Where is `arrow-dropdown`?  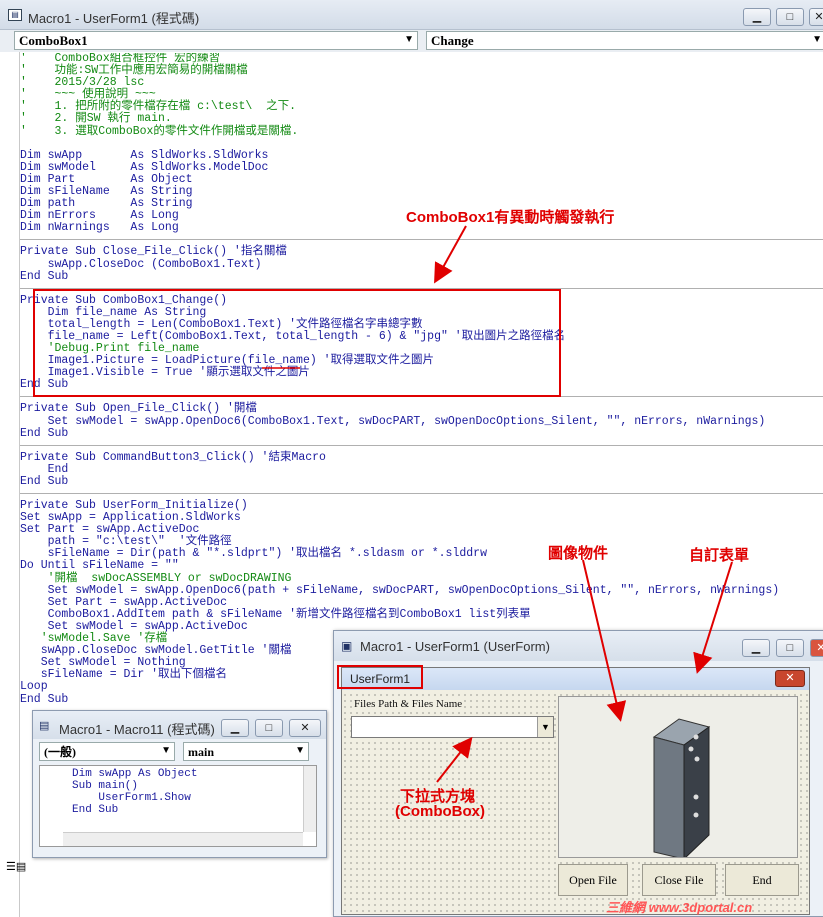
arrow-dropdown is located at coordinates (454, 759).